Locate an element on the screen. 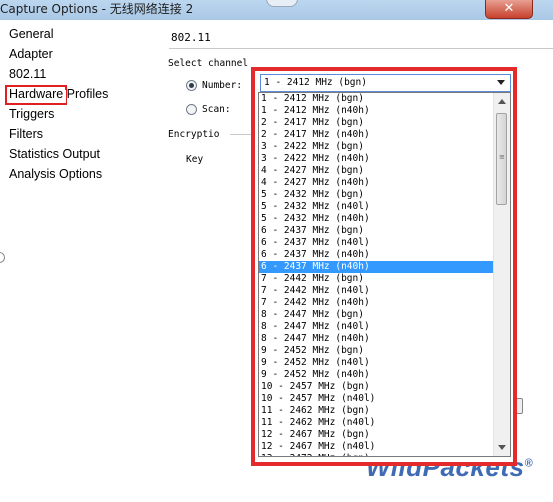 The image size is (553, 502). number-radio is located at coordinates (191, 85).